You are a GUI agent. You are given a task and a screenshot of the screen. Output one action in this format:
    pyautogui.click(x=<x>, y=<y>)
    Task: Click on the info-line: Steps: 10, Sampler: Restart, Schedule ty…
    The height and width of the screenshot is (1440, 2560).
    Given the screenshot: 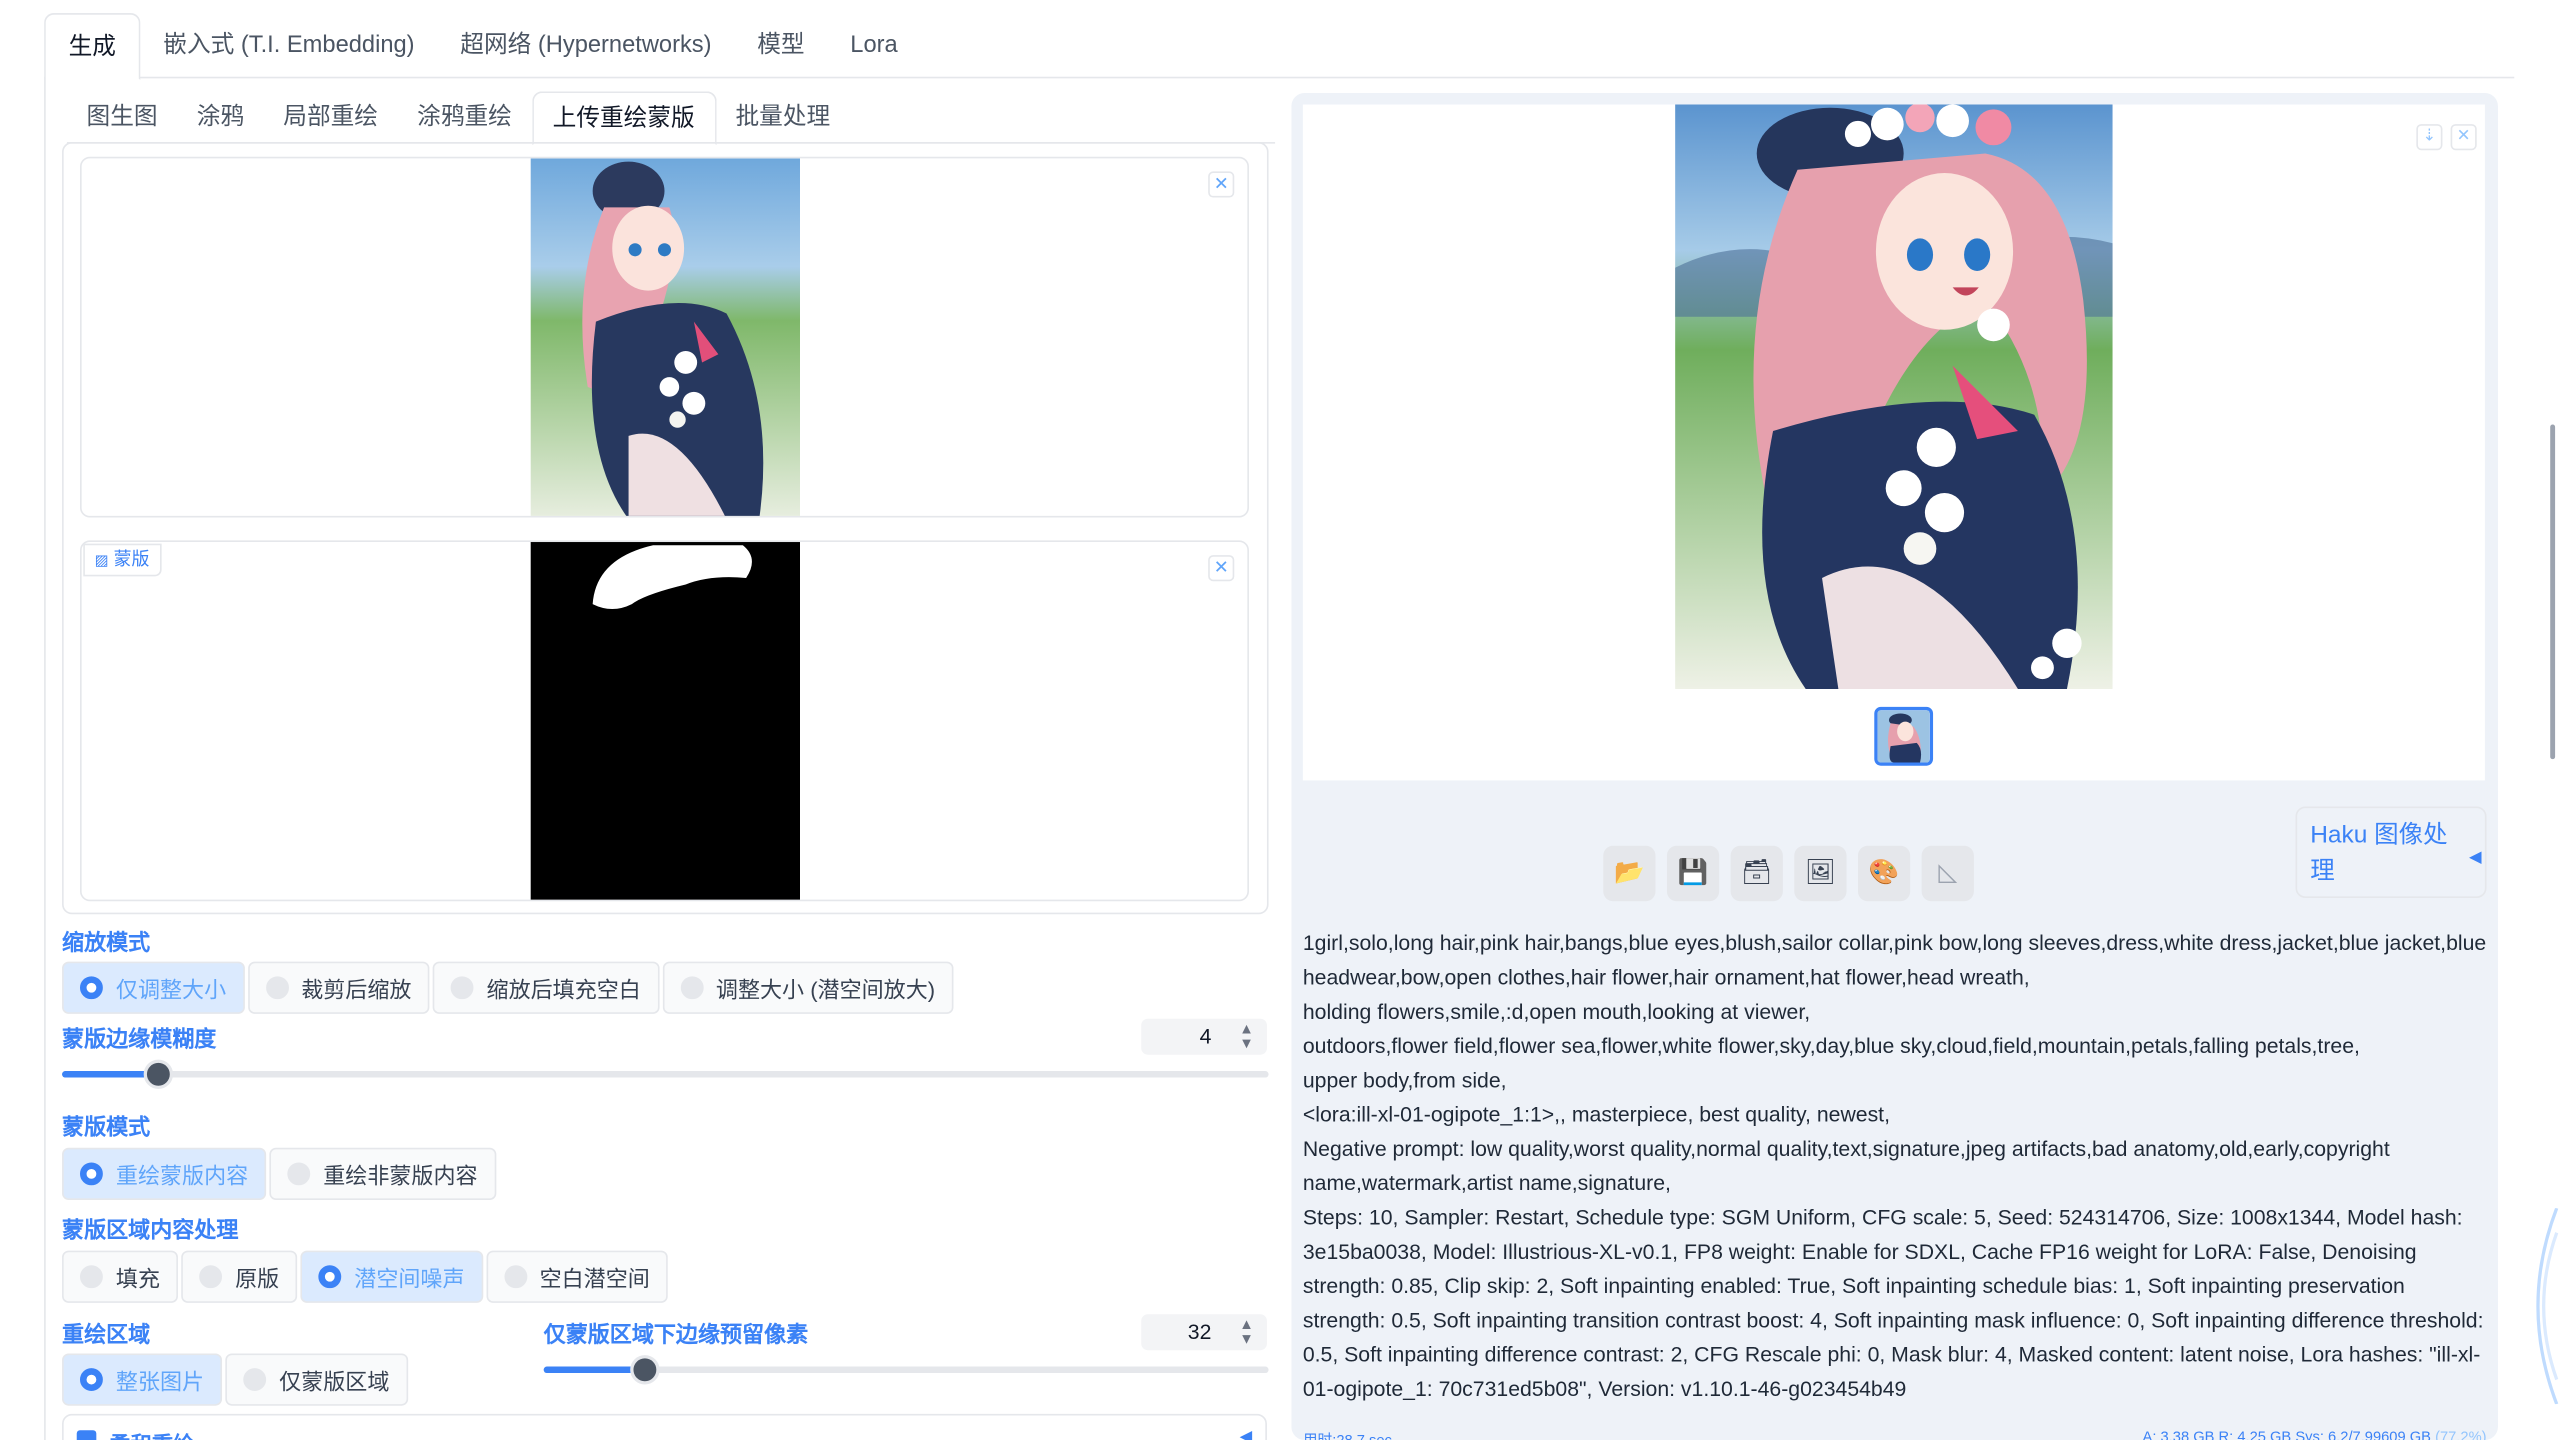 What is the action you would take?
    pyautogui.click(x=1893, y=1302)
    